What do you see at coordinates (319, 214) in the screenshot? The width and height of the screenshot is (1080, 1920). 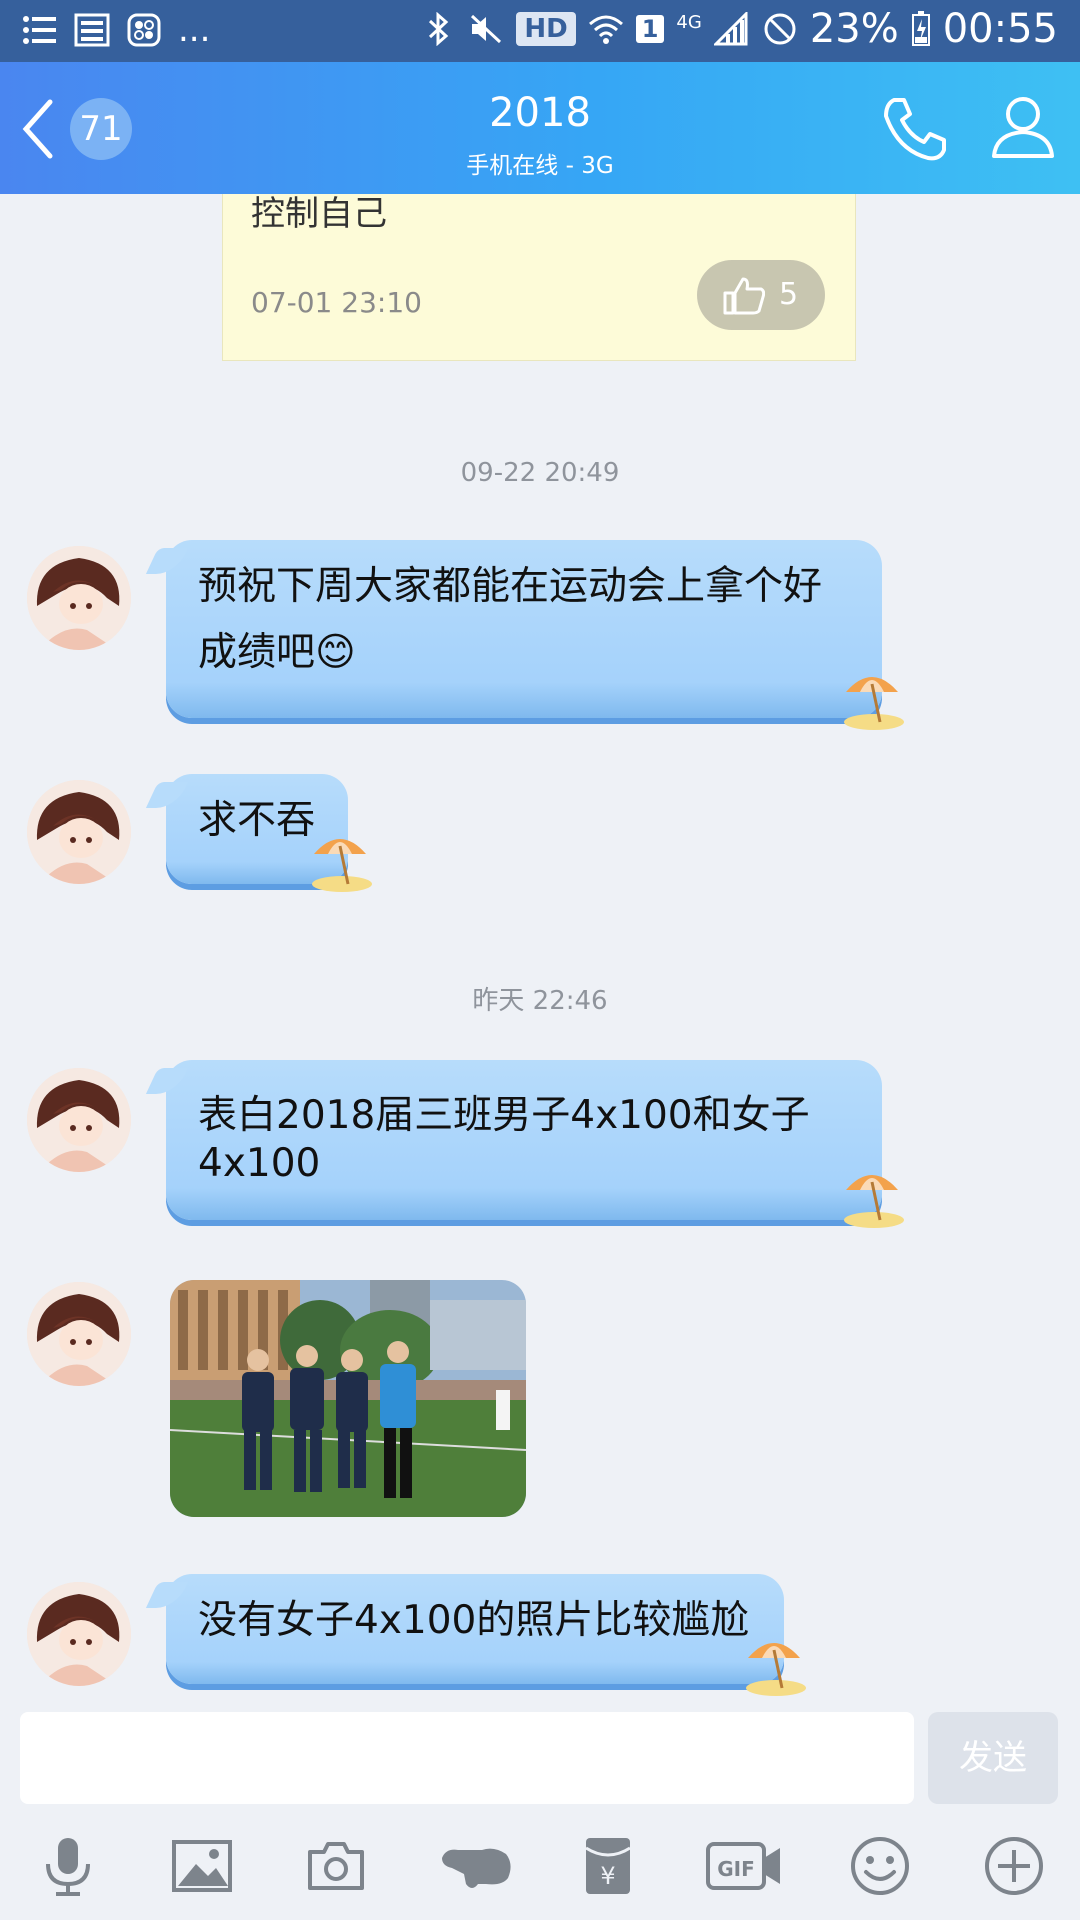 I see `note-text: 控制自己` at bounding box center [319, 214].